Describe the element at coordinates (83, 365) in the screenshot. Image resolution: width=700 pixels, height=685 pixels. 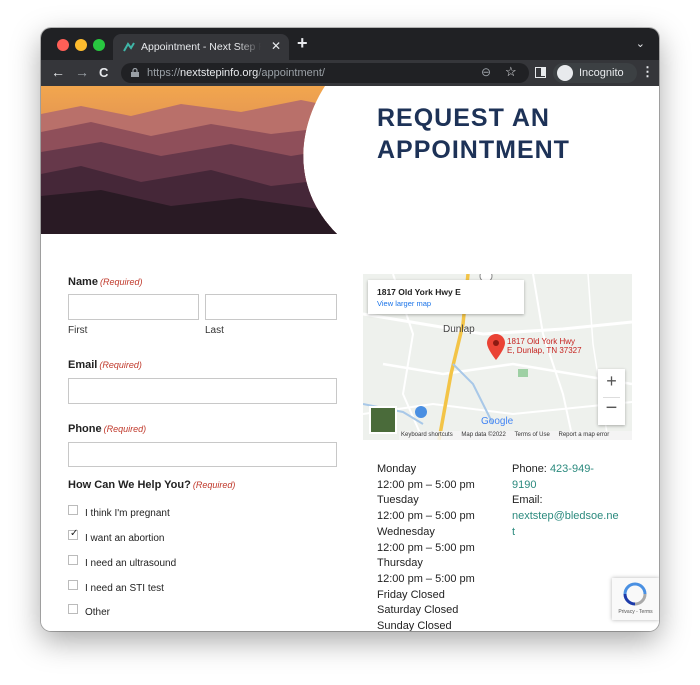
I see `email-label-text: Email` at that location.